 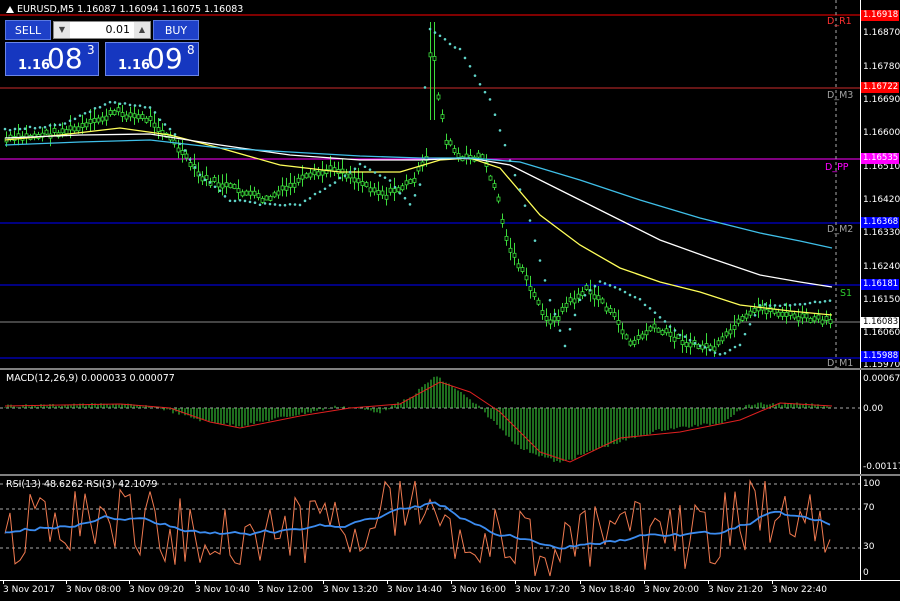 I want to click on time-tick-label: 3 Nov 08:00, so click(x=93, y=590).